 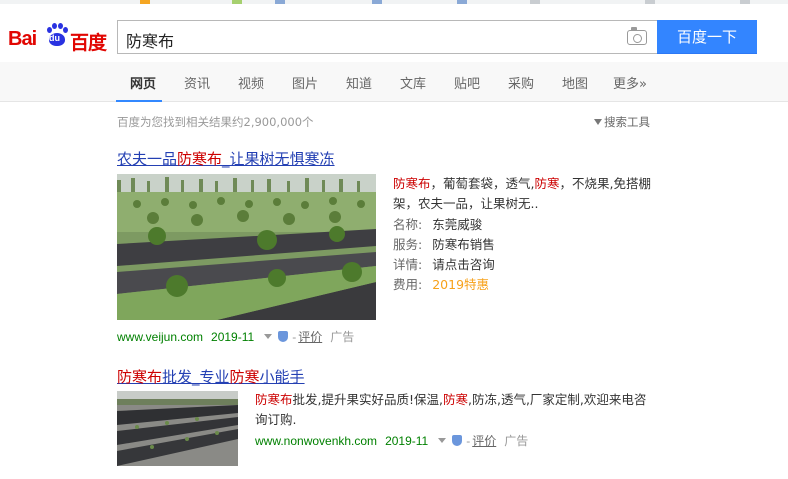 What do you see at coordinates (251, 82) in the screenshot?
I see `tab-video: 视频` at bounding box center [251, 82].